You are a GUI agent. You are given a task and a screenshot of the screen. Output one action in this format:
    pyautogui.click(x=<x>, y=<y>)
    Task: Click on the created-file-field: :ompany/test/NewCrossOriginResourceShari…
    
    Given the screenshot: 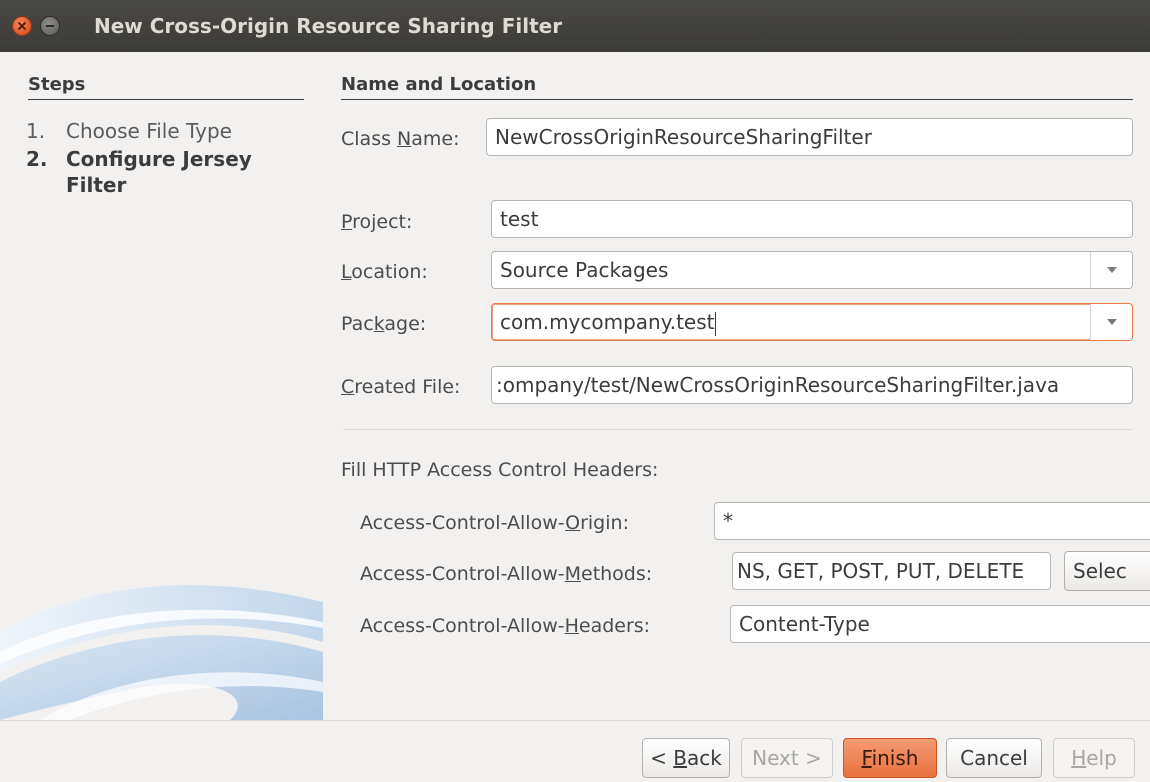 What is the action you would take?
    pyautogui.click(x=812, y=385)
    